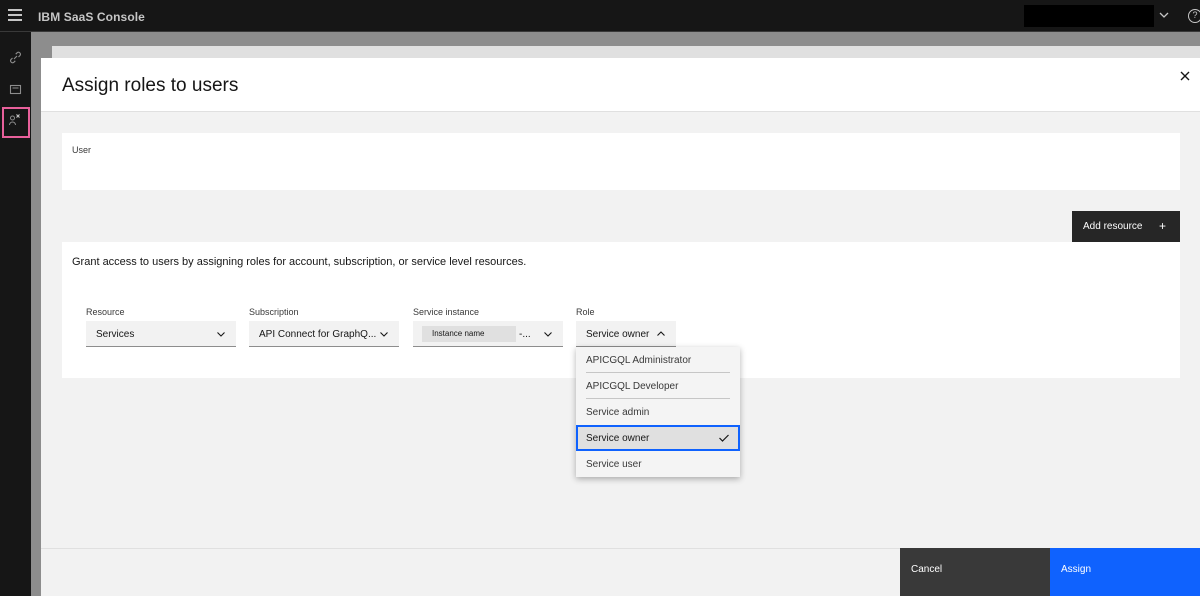 This screenshot has height=596, width=1200. Describe the element at coordinates (274, 312) in the screenshot. I see `subscription-label: Subscription` at that location.